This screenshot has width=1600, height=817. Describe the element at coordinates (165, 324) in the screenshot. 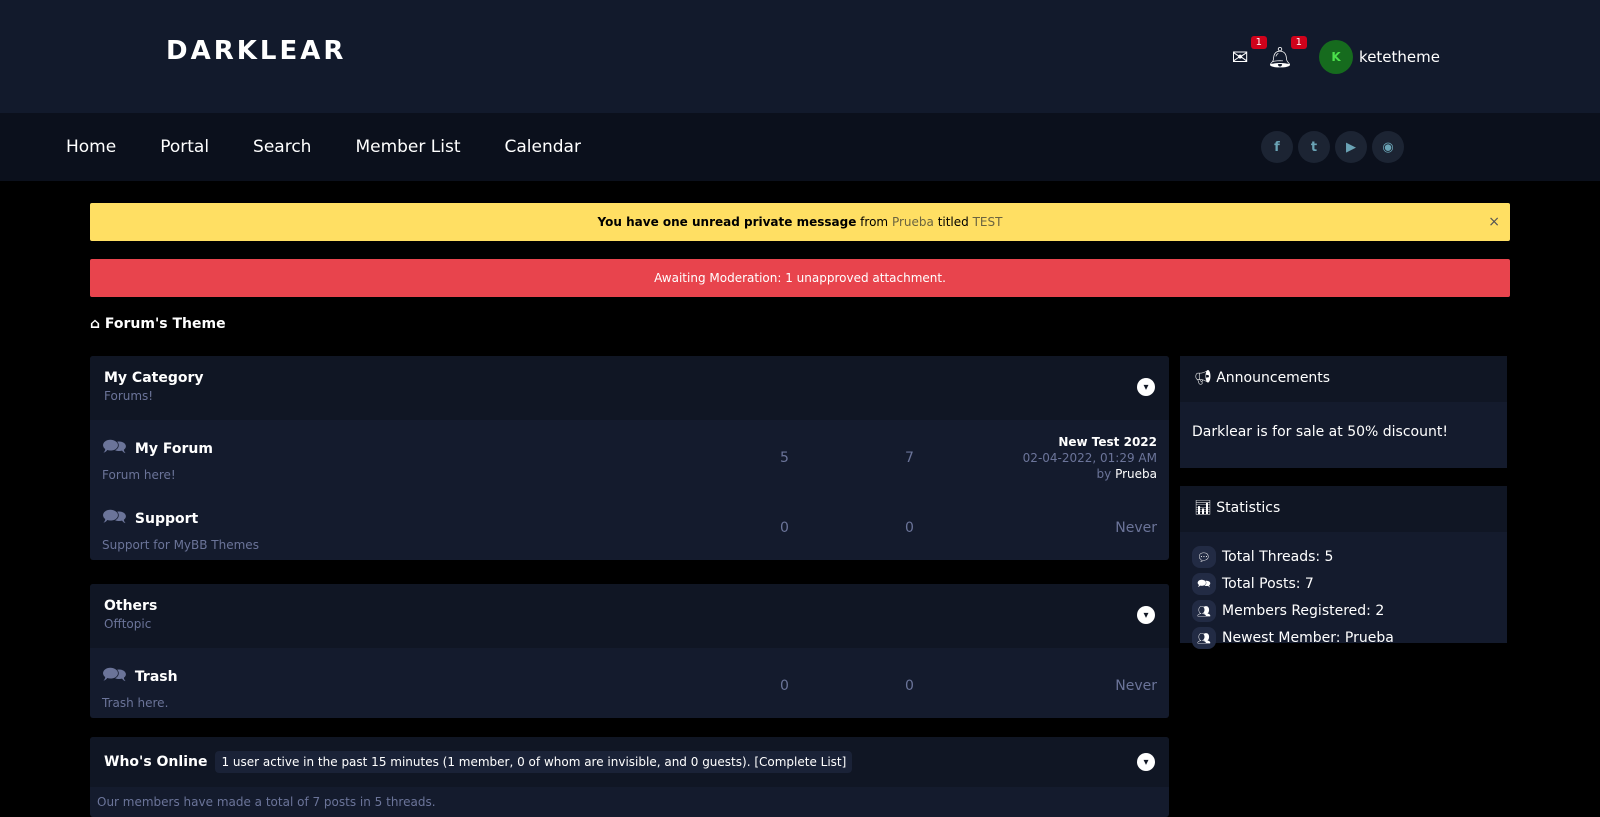

I see `breadcrumb-current: Forum's Theme` at that location.